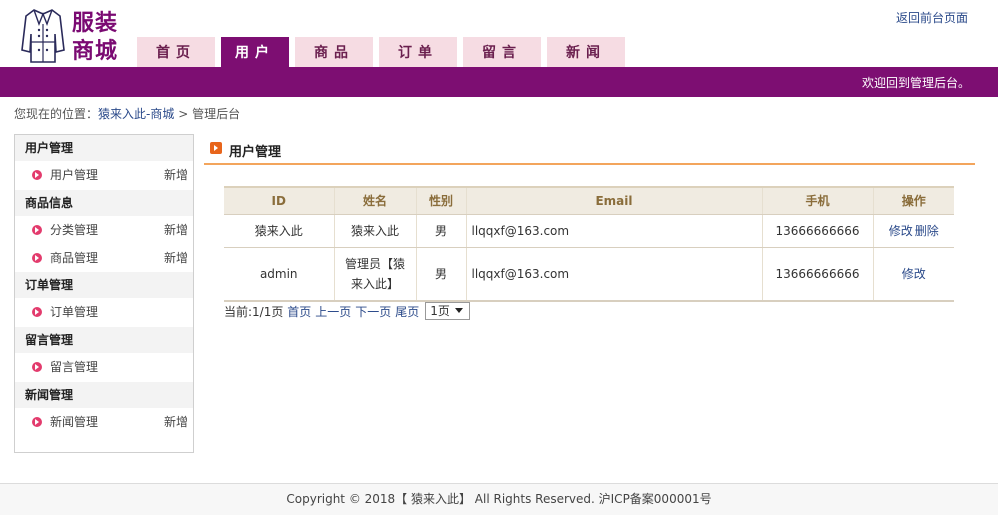 The width and height of the screenshot is (998, 515). Describe the element at coordinates (176, 258) in the screenshot. I see `sidebar-add-product-link: 新增` at that location.